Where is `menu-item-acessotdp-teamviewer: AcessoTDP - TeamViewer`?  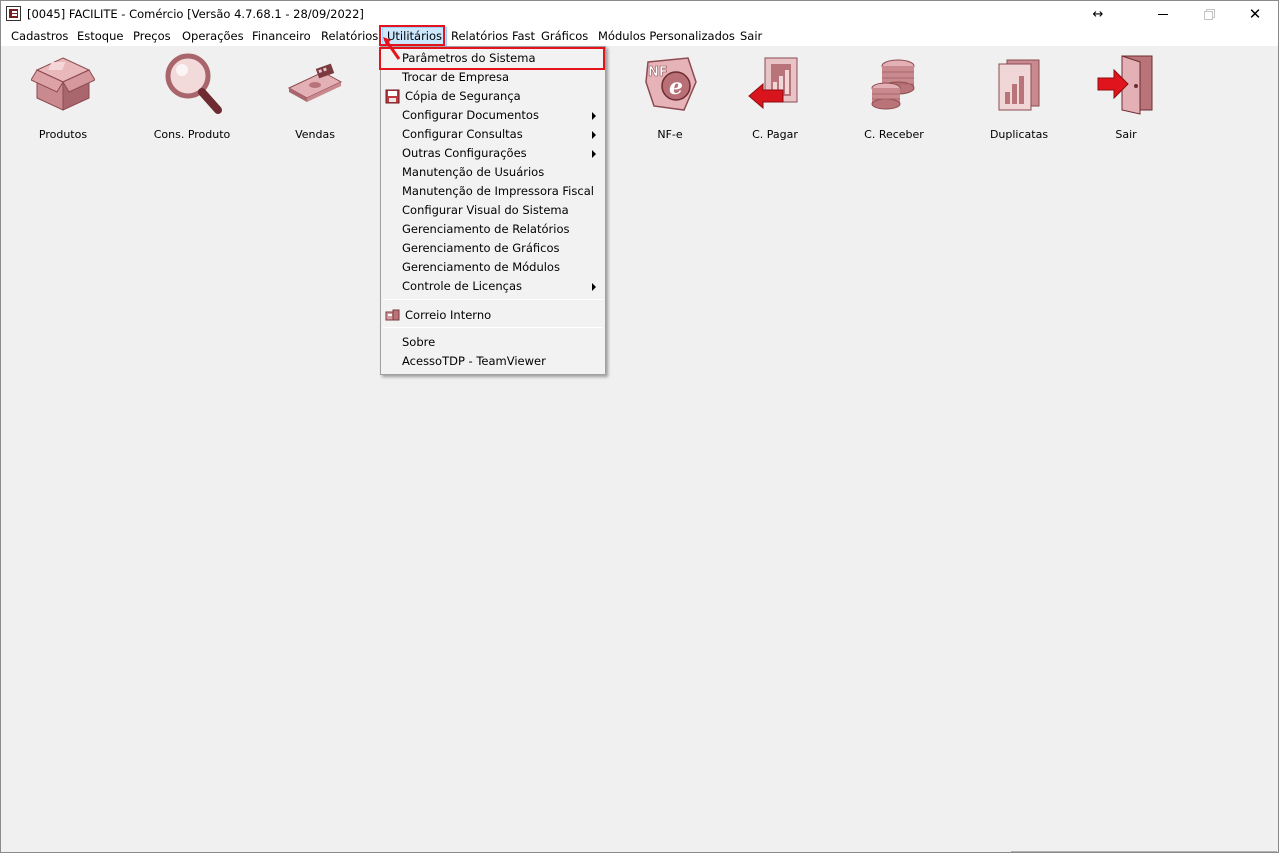 menu-item-acessotdp-teamviewer: AcessoTDP - TeamViewer is located at coordinates (493, 361).